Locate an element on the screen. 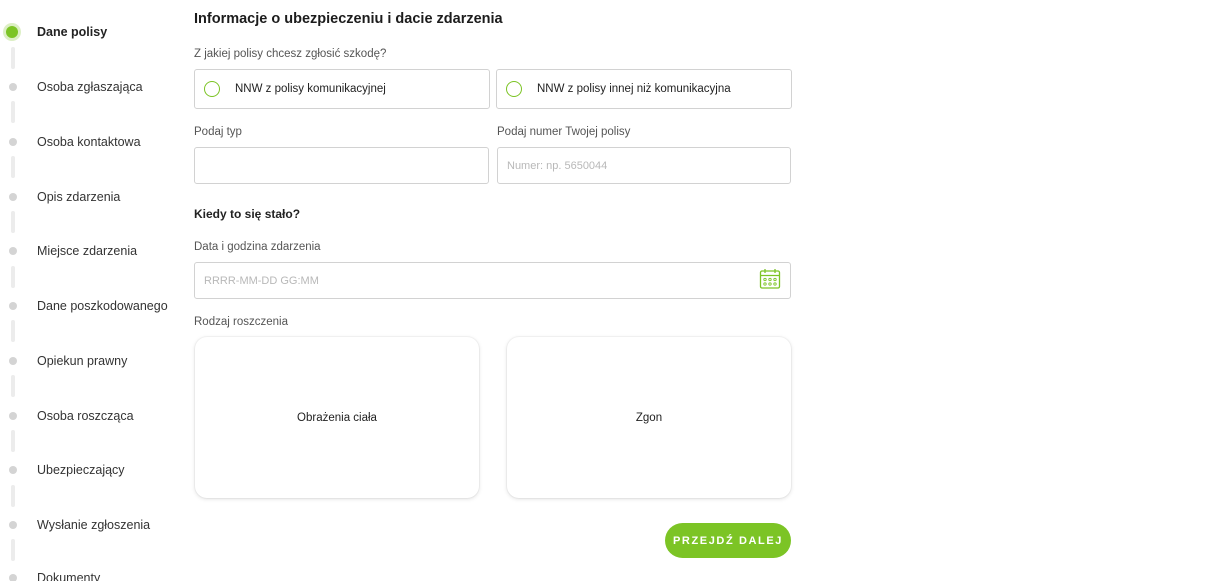  datetime-label: Data i godzina zdarzenia is located at coordinates (257, 247).